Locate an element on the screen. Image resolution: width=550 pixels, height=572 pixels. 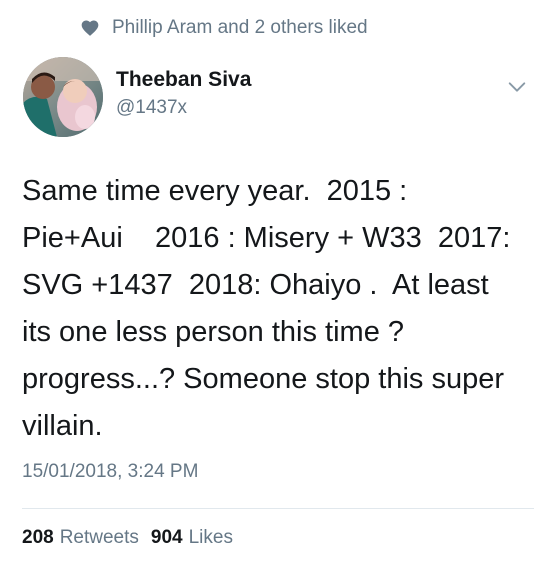
retweets-count: 208 is located at coordinates (38, 537).